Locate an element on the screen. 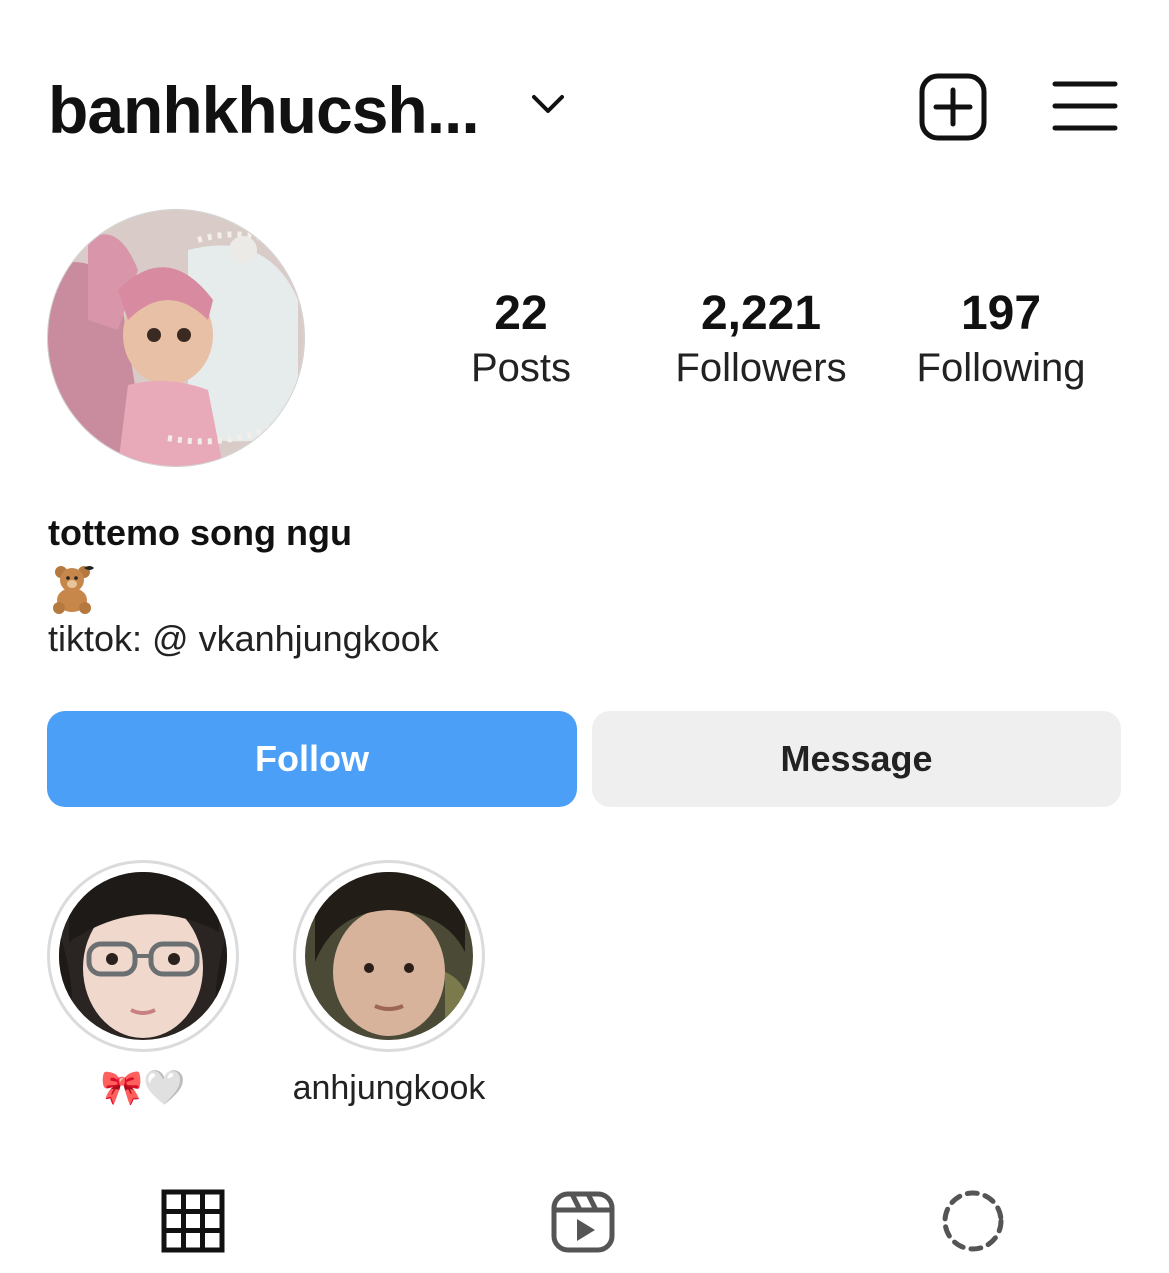  highlight-label: anhjungkook is located at coordinates (389, 1088).